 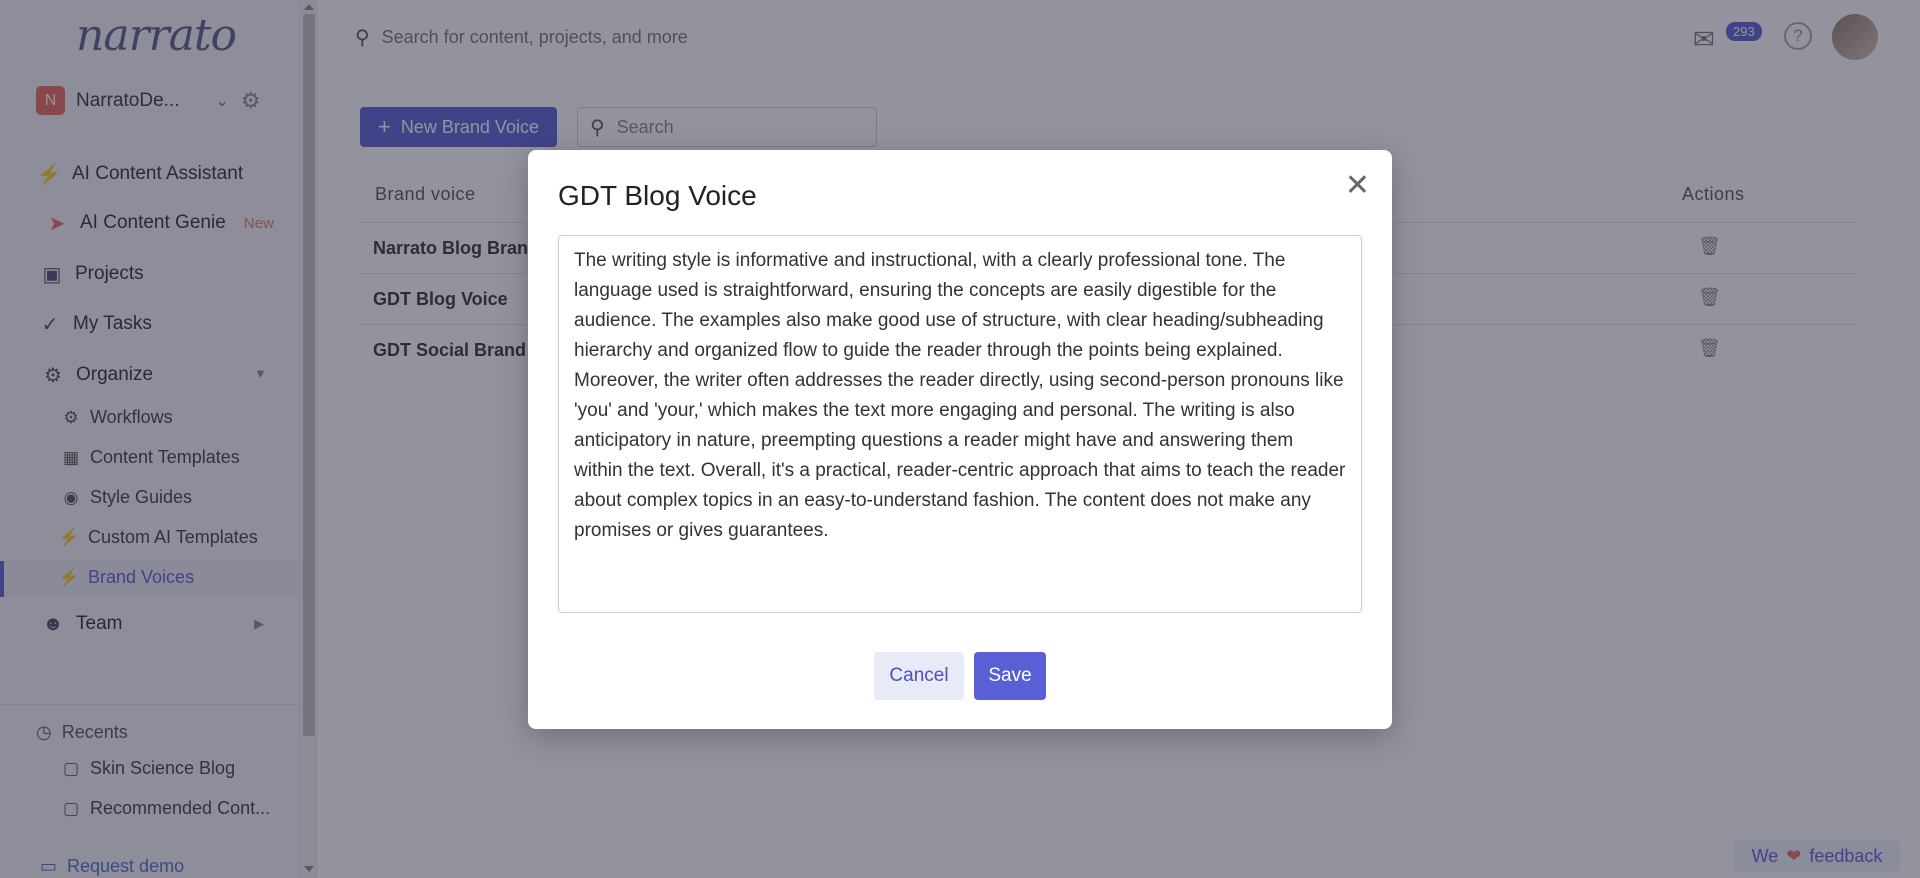 I want to click on modal-title: GDT Blog Voice, so click(x=657, y=195).